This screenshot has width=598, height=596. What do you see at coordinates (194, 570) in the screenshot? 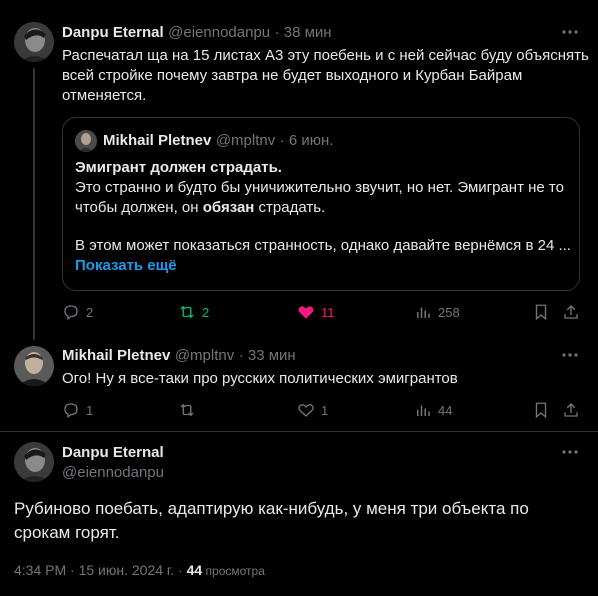
I see `view-count: 44` at bounding box center [194, 570].